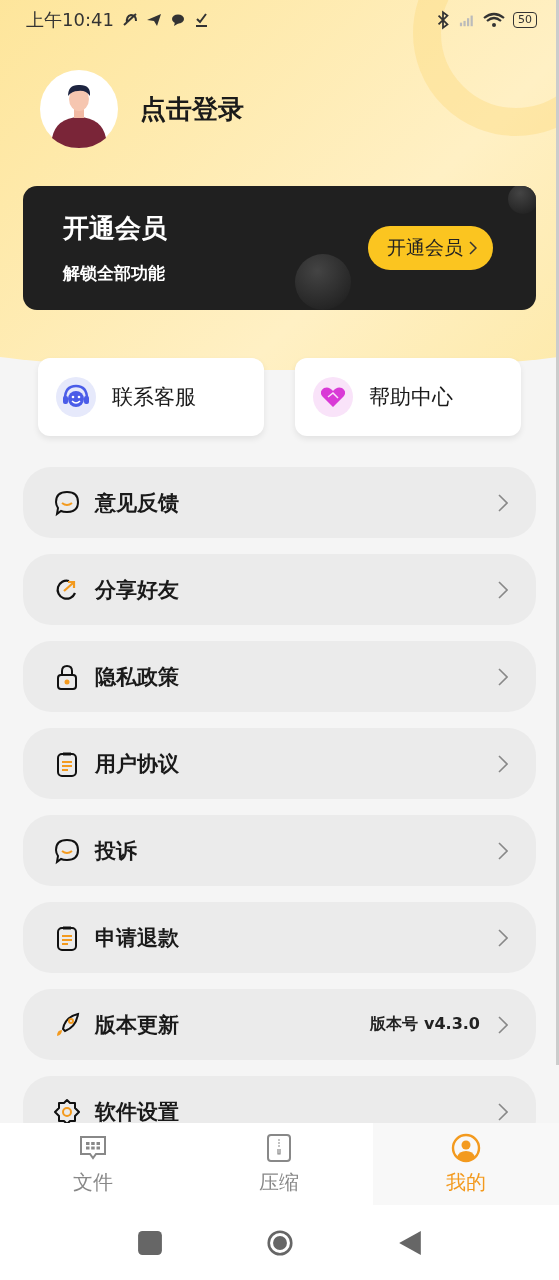  What do you see at coordinates (192, 109) in the screenshot?
I see `login-link: 点击登录` at bounding box center [192, 109].